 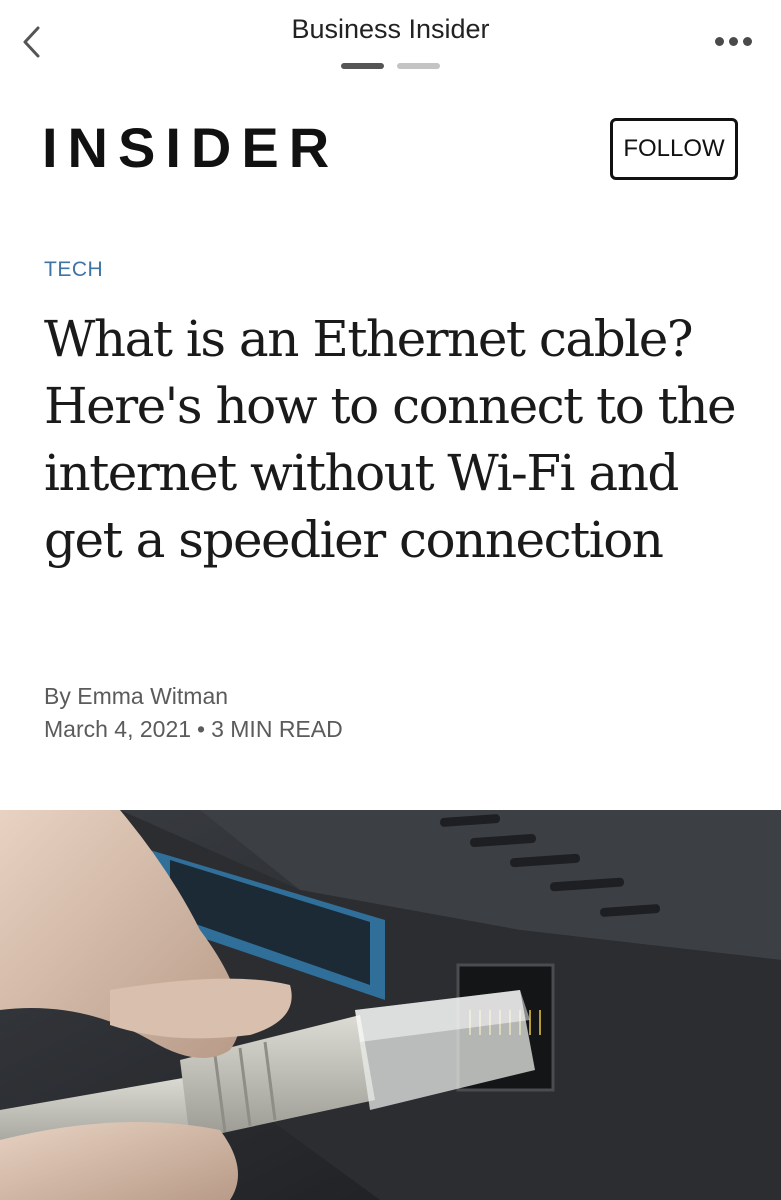 What do you see at coordinates (118, 729) in the screenshot?
I see `publish-date: March 4, 2021` at bounding box center [118, 729].